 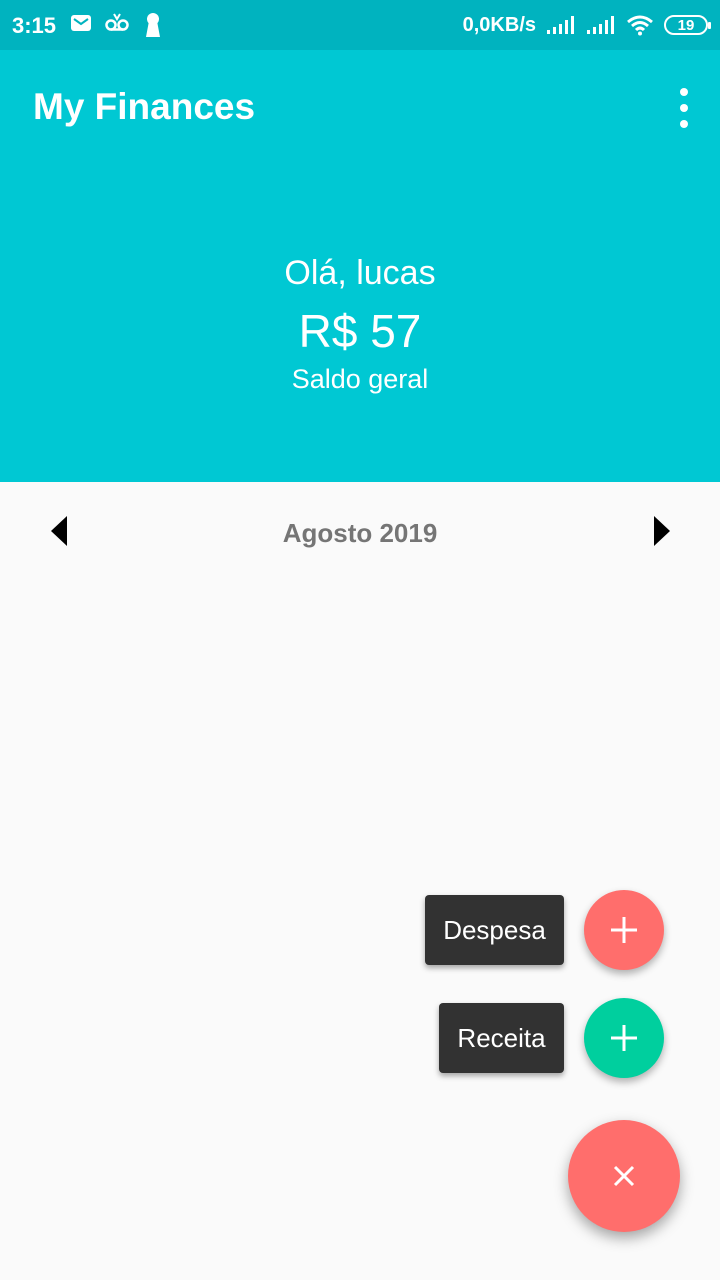 What do you see at coordinates (360, 25) in the screenshot?
I see `status-bar: 3:15 0,0KB/s 19` at bounding box center [360, 25].